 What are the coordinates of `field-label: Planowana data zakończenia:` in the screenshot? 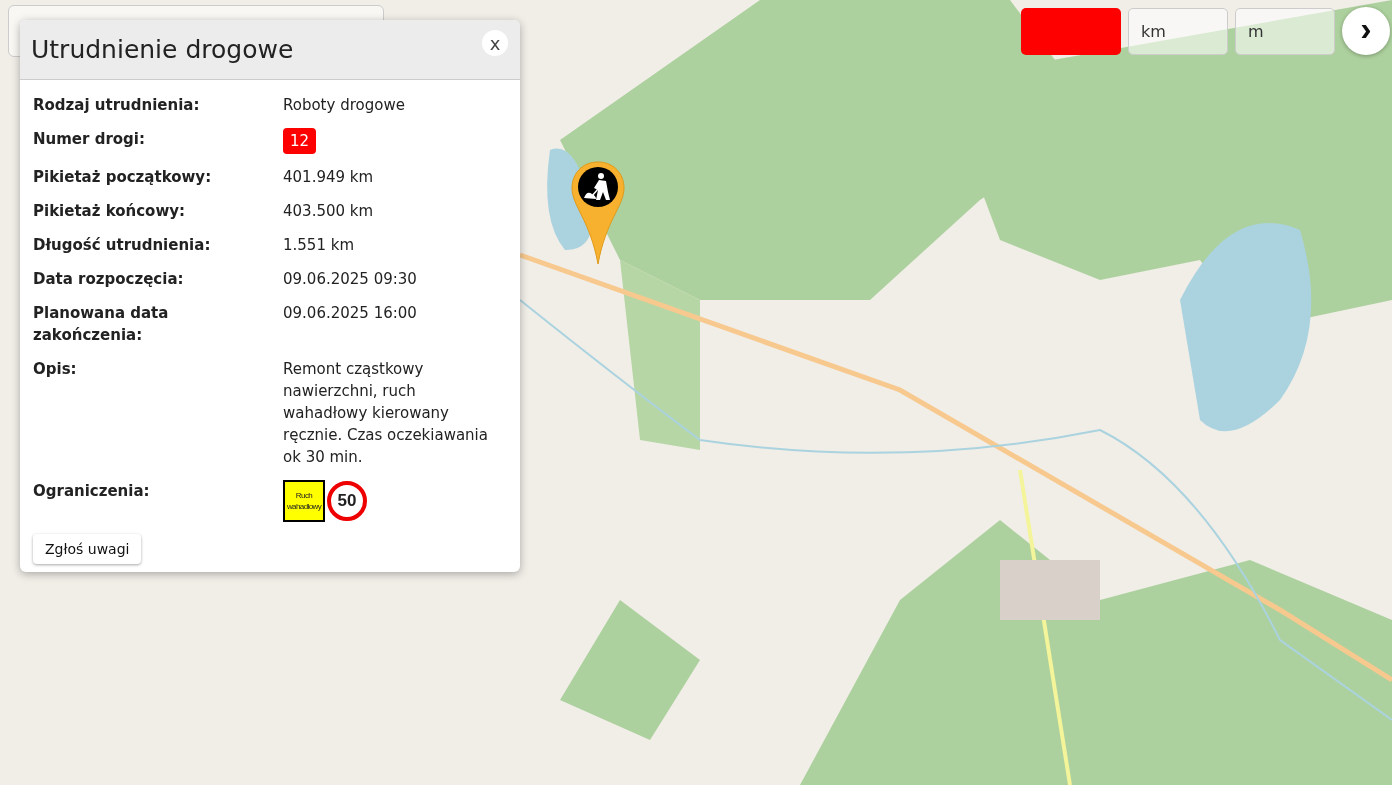 It's located at (101, 324).